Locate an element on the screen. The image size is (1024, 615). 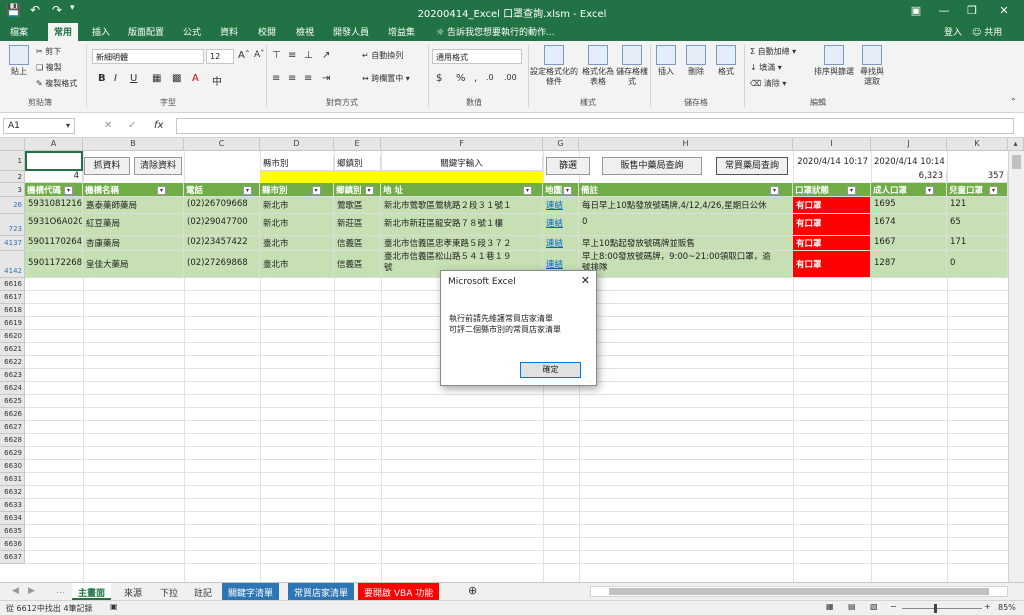
tab-review: 校閱 is located at coordinates (267, 31).